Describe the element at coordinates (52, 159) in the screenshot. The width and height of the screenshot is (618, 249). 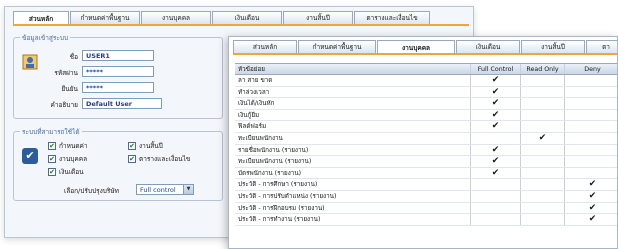
I see `option-personnel-checkbox: ✔` at that location.